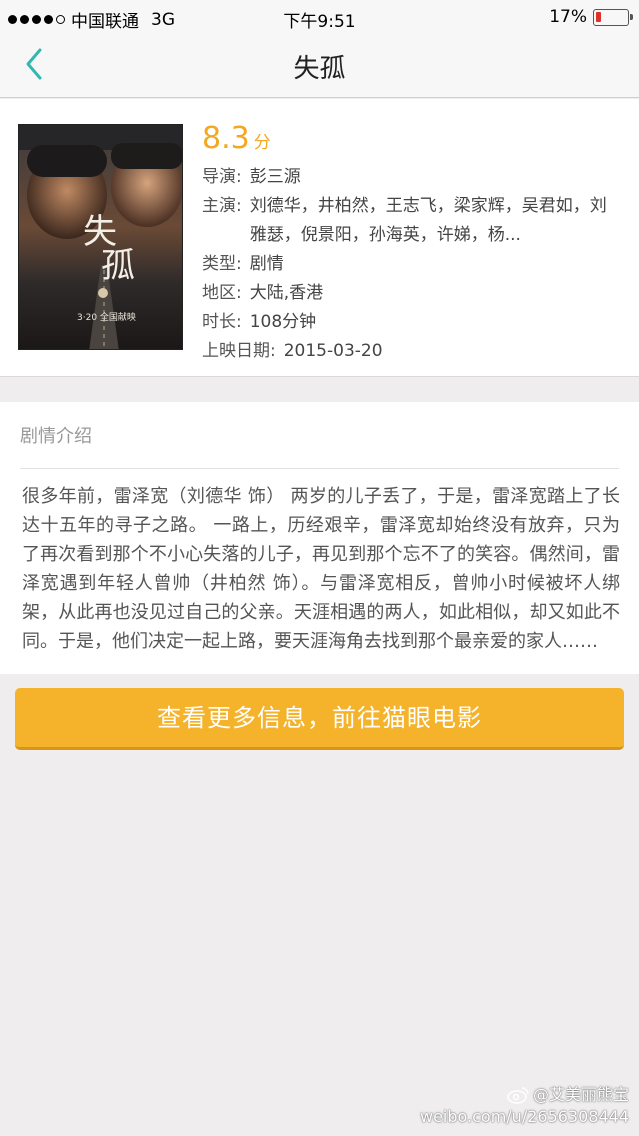  I want to click on weibo-watermark: @艾美丽熊宝 weibo.com/u/2656308444, so click(524, 1106).